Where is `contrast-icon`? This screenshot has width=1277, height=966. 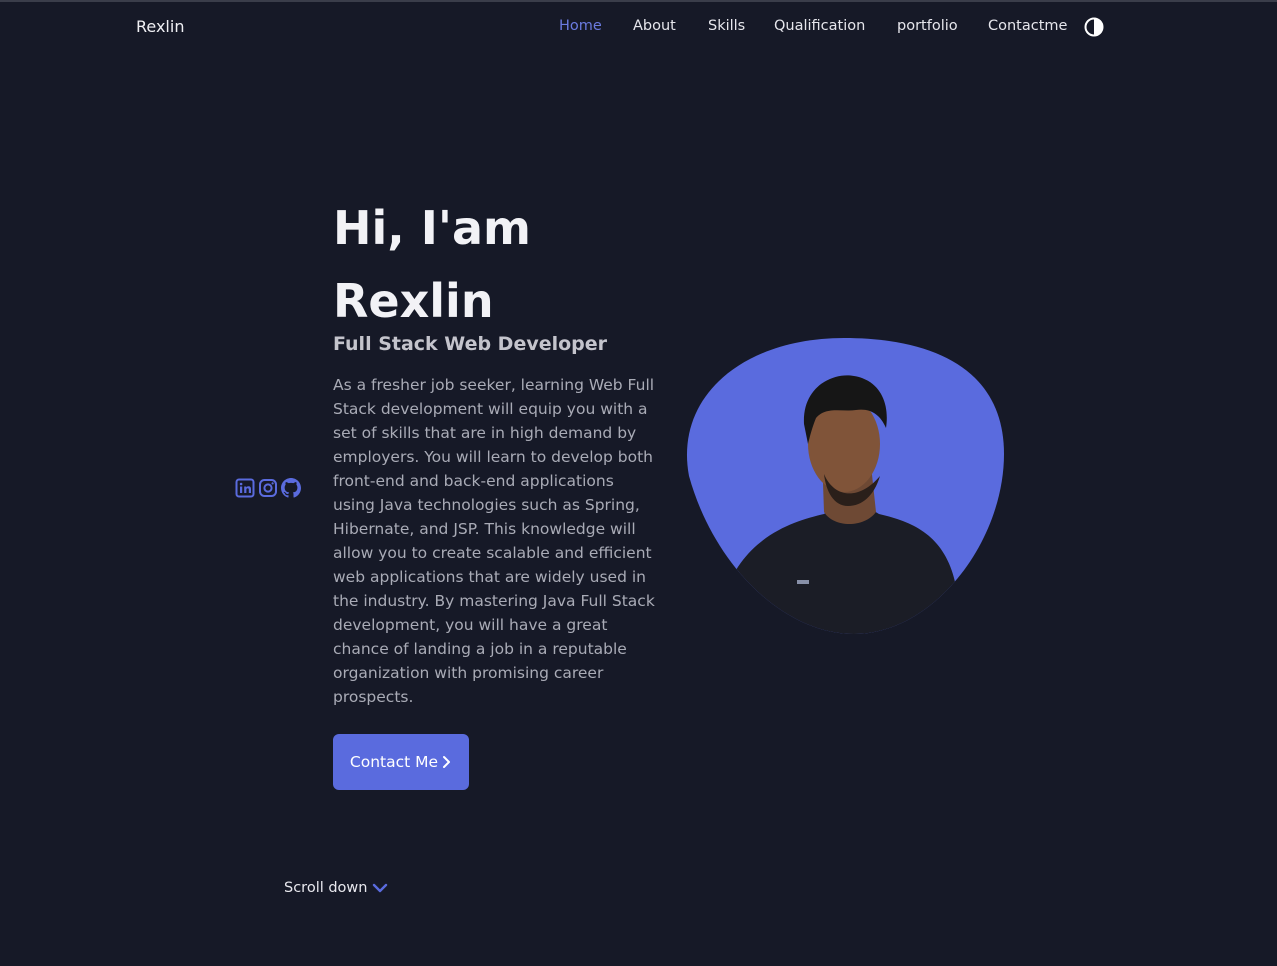 contrast-icon is located at coordinates (1094, 27).